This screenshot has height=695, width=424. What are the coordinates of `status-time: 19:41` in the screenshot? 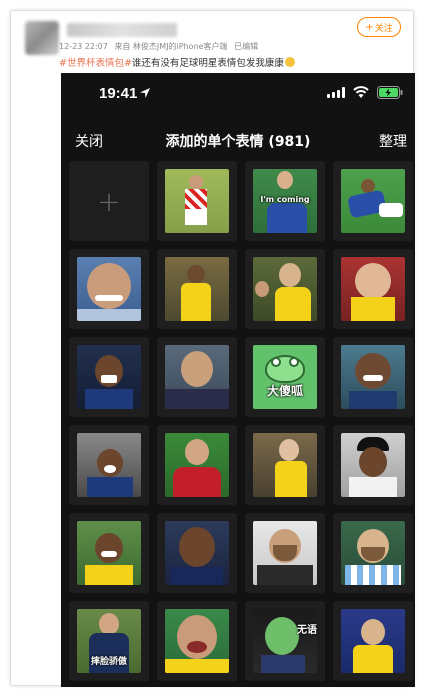 It's located at (118, 93).